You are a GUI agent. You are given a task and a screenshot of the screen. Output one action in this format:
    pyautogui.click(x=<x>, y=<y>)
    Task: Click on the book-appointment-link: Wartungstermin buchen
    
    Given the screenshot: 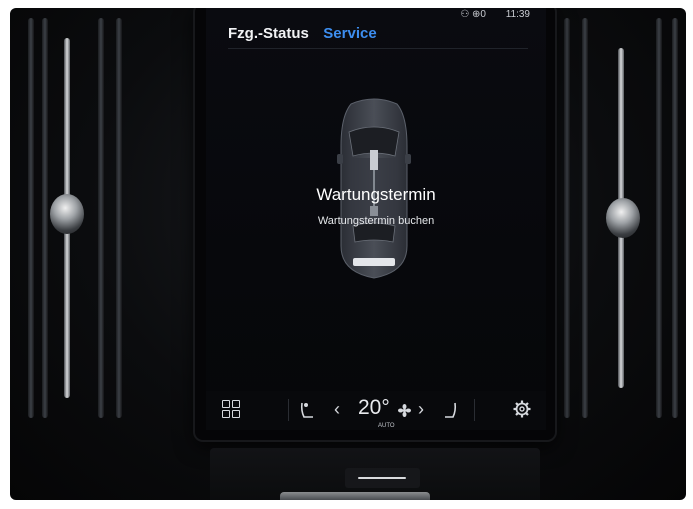 What is the action you would take?
    pyautogui.click(x=376, y=221)
    